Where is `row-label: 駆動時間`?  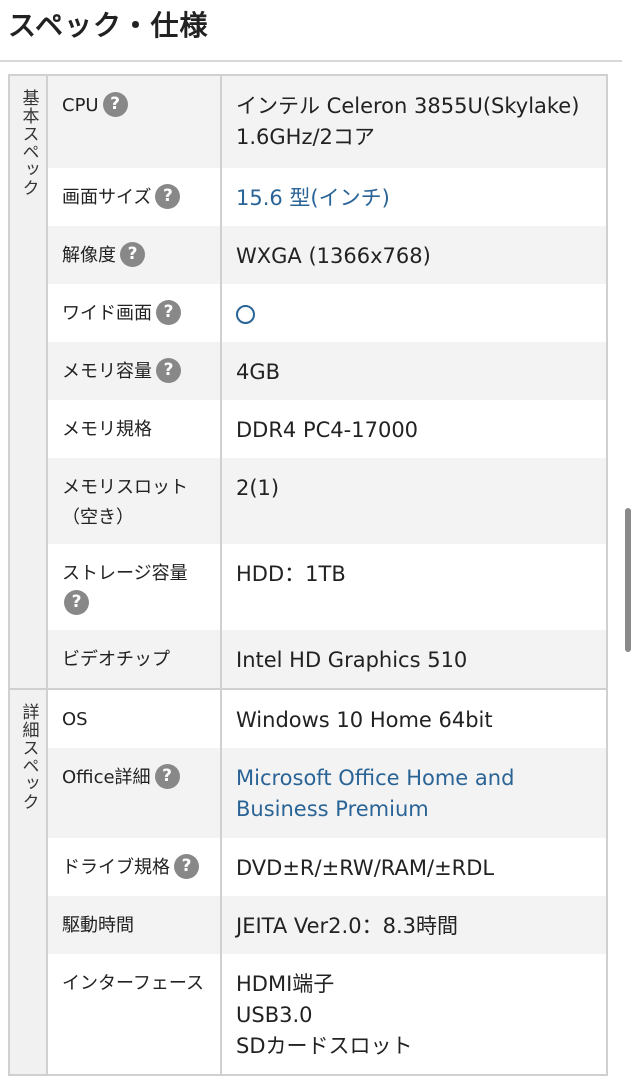 row-label: 駆動時間 is located at coordinates (135, 925).